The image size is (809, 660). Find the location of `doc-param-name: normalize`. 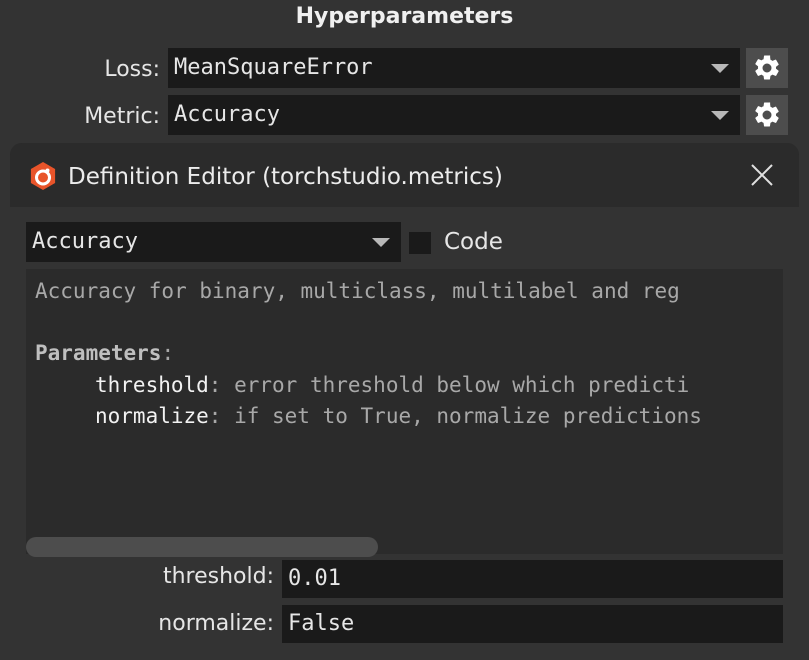

doc-param-name: normalize is located at coordinates (152, 416).